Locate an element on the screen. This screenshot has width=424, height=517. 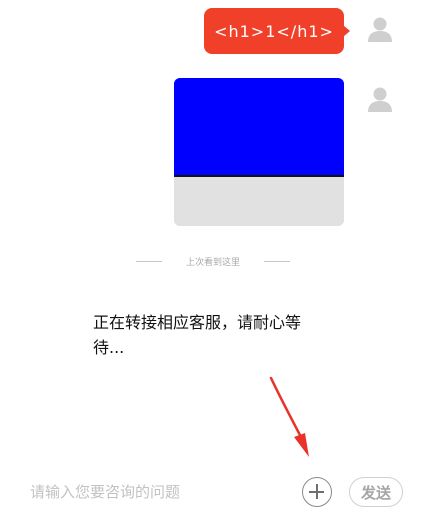
image-blue-area is located at coordinates (259, 127).